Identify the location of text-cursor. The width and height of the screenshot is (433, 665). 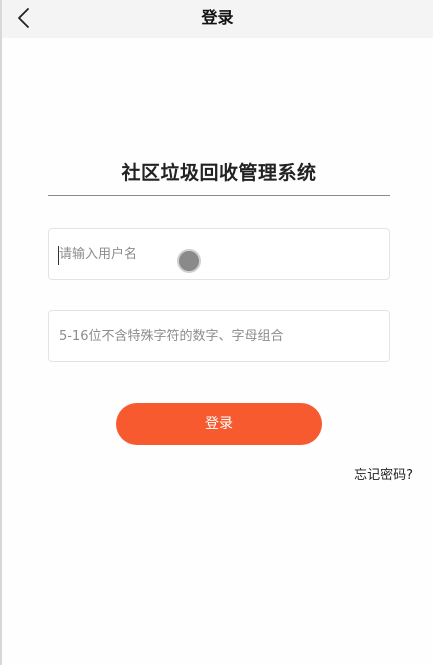
(58, 255).